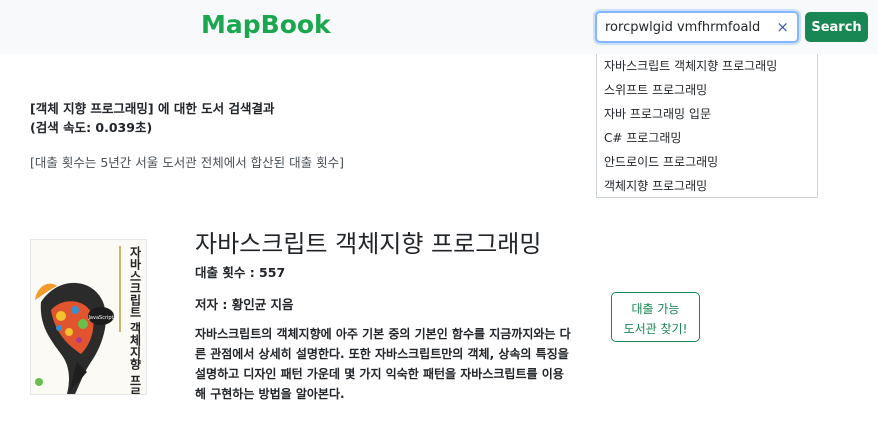 This screenshot has width=878, height=422. What do you see at coordinates (439, 27) in the screenshot?
I see `header-bar: MapBook × Search` at bounding box center [439, 27].